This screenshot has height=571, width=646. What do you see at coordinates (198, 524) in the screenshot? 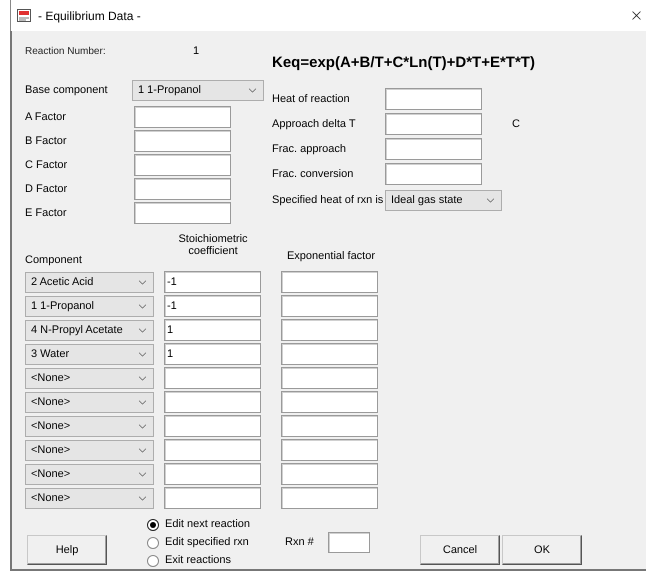
I see `radio-option: Edit next reaction` at bounding box center [198, 524].